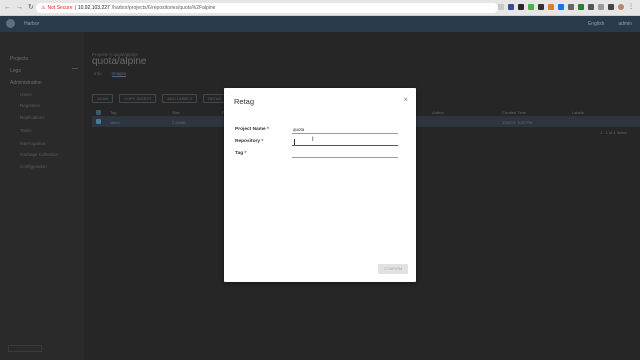 This screenshot has height=360, width=640. I want to click on project-name-field, so click(345, 129).